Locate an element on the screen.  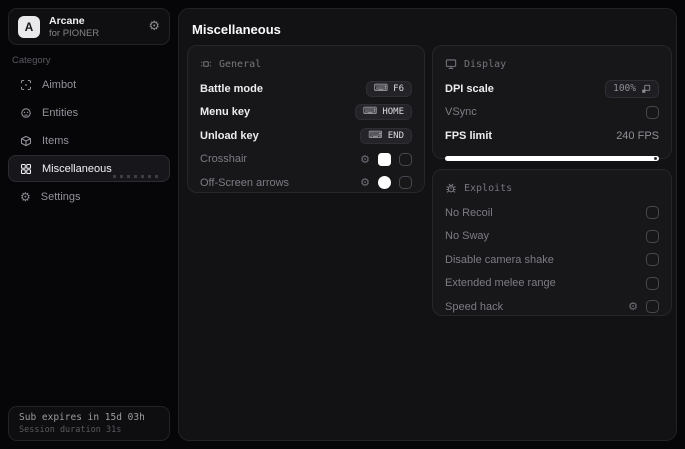
items-icon is located at coordinates (26, 140).